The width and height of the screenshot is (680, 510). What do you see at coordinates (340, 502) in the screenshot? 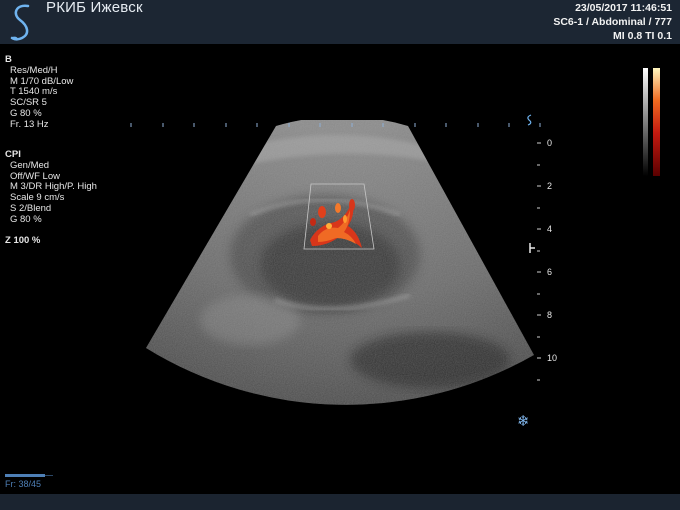
I see `footer-bar` at bounding box center [340, 502].